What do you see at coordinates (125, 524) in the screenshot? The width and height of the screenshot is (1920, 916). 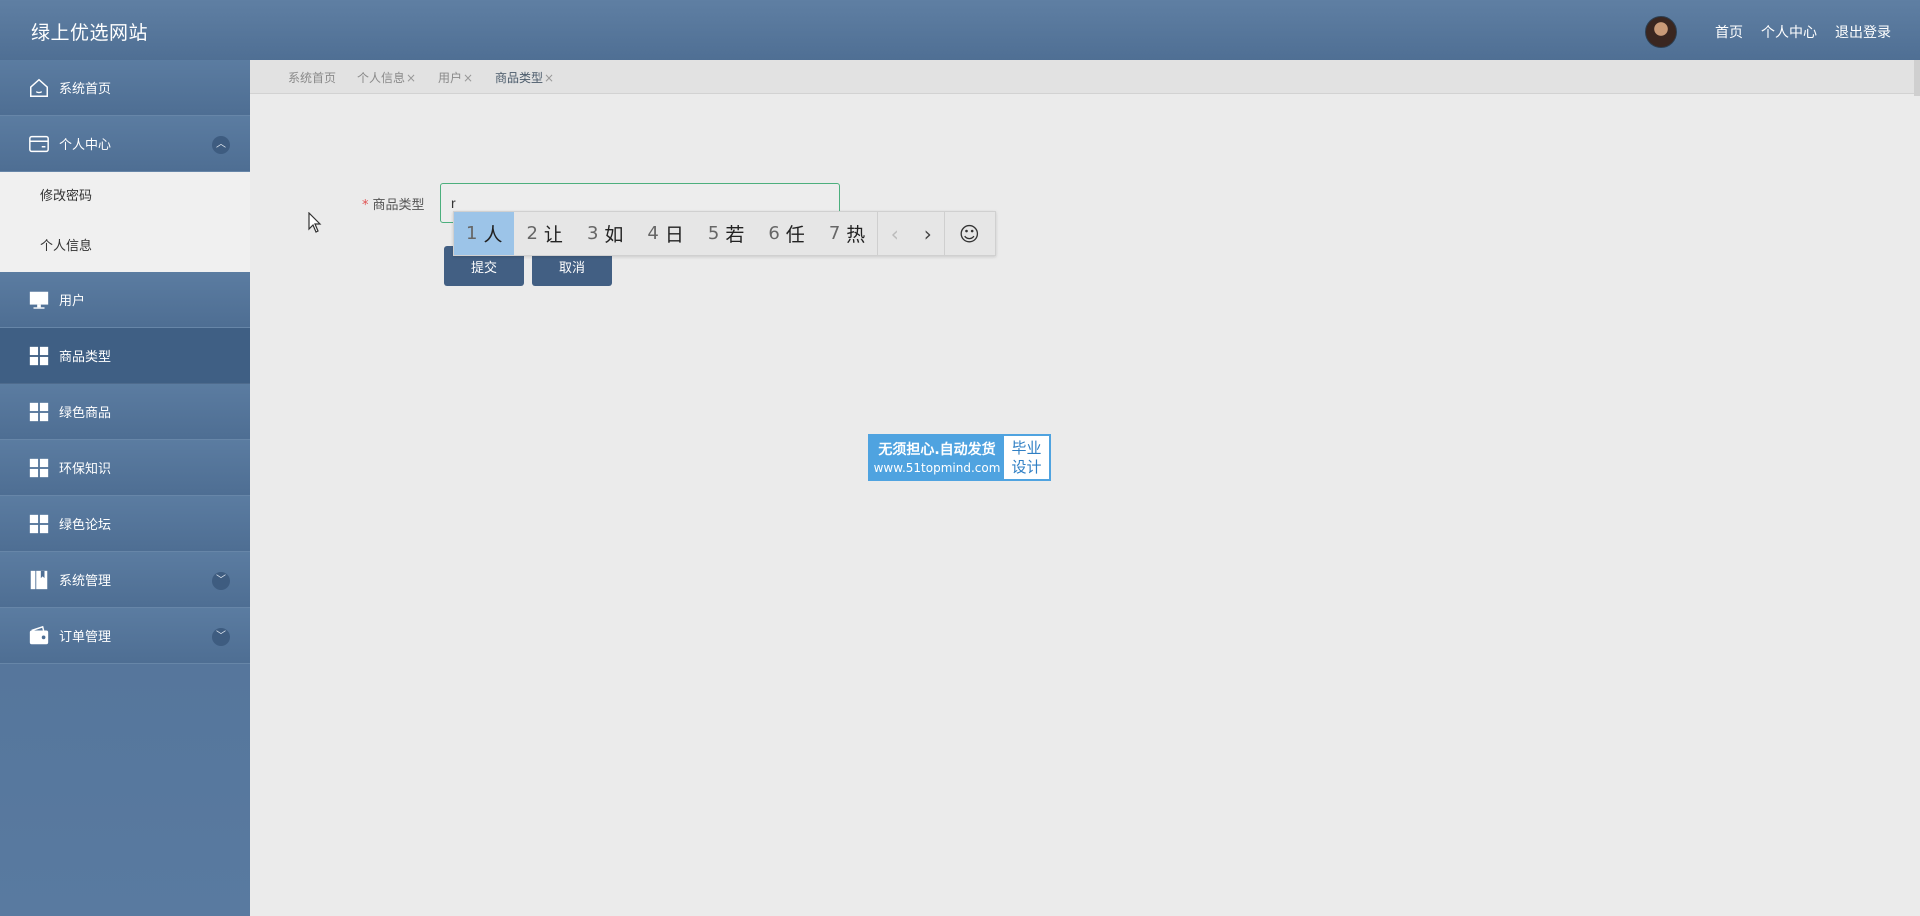 I see `sidebar-item-green-forum: 绿色论坛` at bounding box center [125, 524].